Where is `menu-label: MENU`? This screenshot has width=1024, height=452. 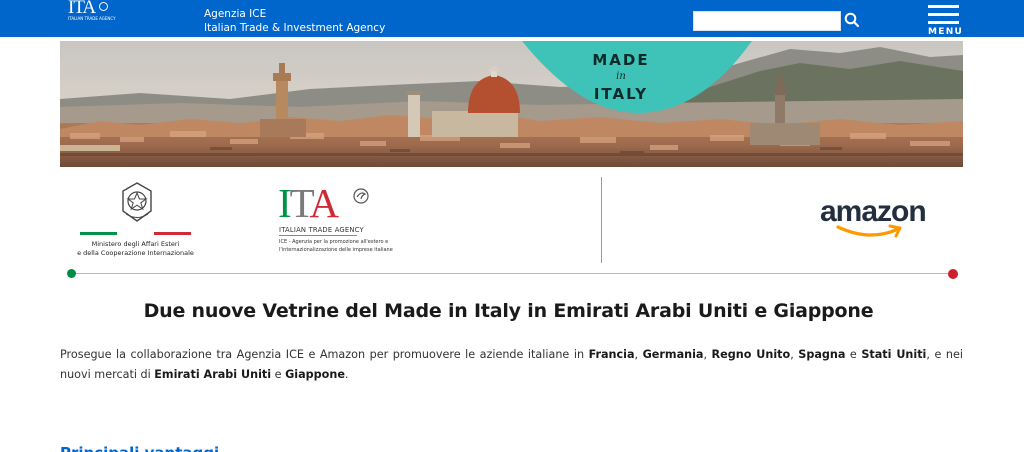
menu-label: MENU is located at coordinates (946, 32).